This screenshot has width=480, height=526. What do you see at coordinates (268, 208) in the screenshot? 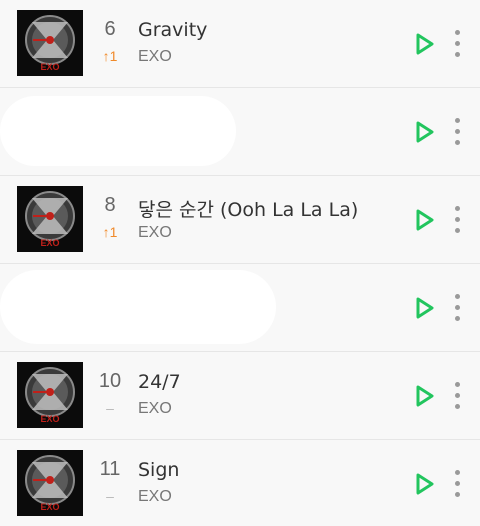
I see `track-title: 닿은 순간 (Ooh La La La)` at bounding box center [268, 208].